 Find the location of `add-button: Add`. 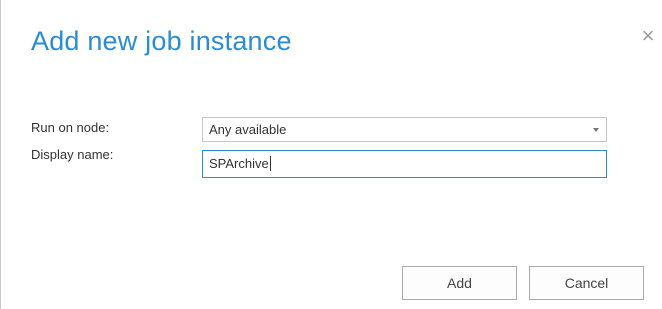

add-button: Add is located at coordinates (459, 283).